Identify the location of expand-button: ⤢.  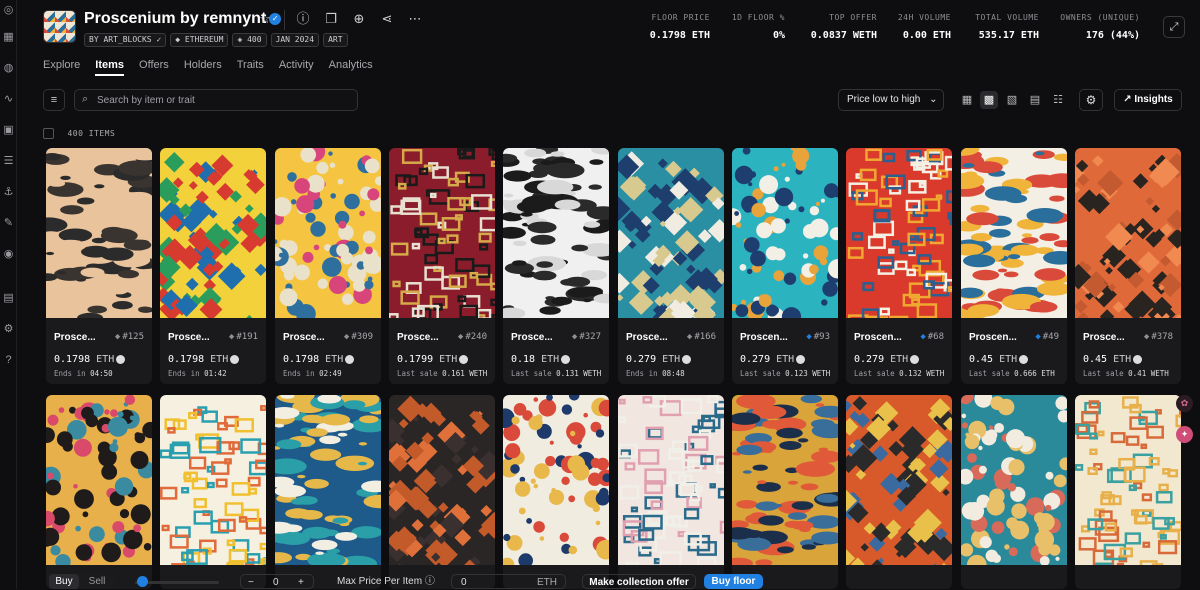
(1174, 27).